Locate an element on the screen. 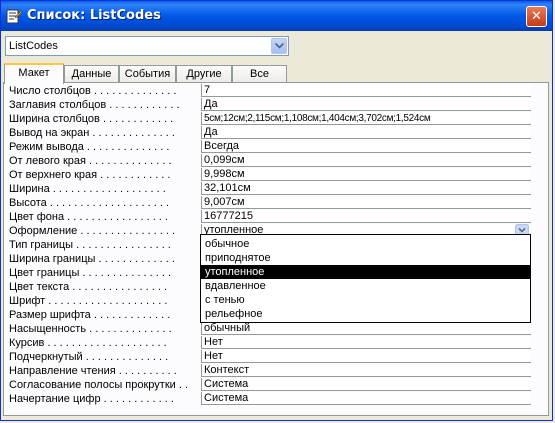 The width and height of the screenshot is (555, 423). property-value: 7 is located at coordinates (366, 90).